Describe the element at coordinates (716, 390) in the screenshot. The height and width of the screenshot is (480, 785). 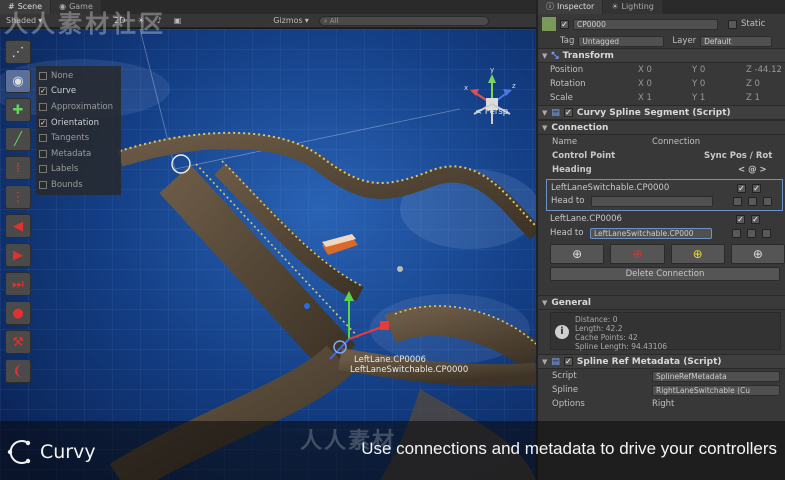
I see `metadata-spline-field: RightLaneSwitchable (Cu` at that location.